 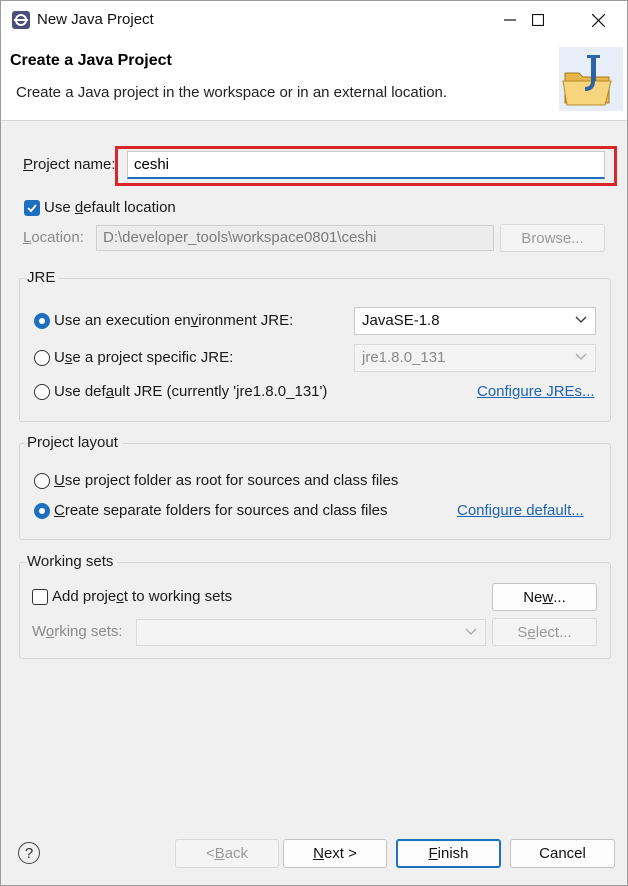 I want to click on project-layout-group, so click(x=315, y=491).